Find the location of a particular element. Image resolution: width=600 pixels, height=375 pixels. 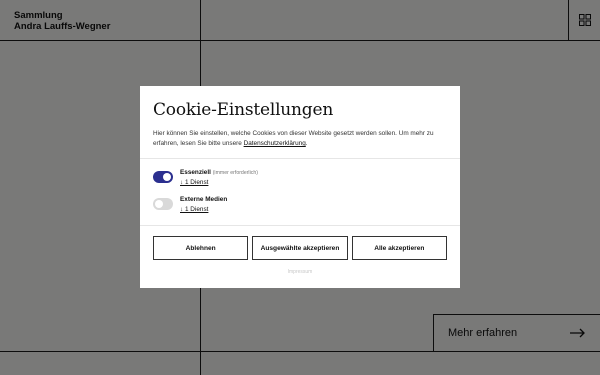

accept-selected-button: Ausgewählte akzeptieren is located at coordinates (300, 248).